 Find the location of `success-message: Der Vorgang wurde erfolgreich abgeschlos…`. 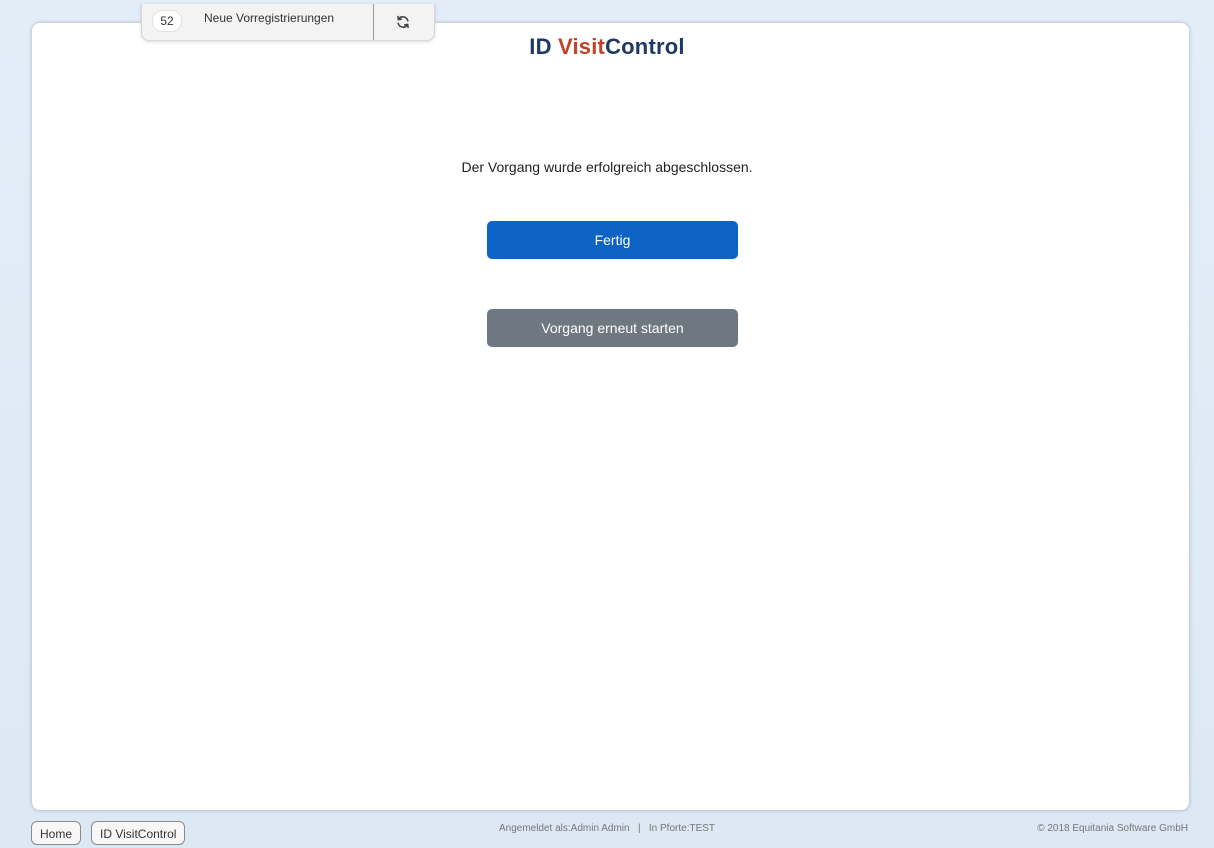

success-message: Der Vorgang wurde erfolgreich abgeschlos… is located at coordinates (607, 167).